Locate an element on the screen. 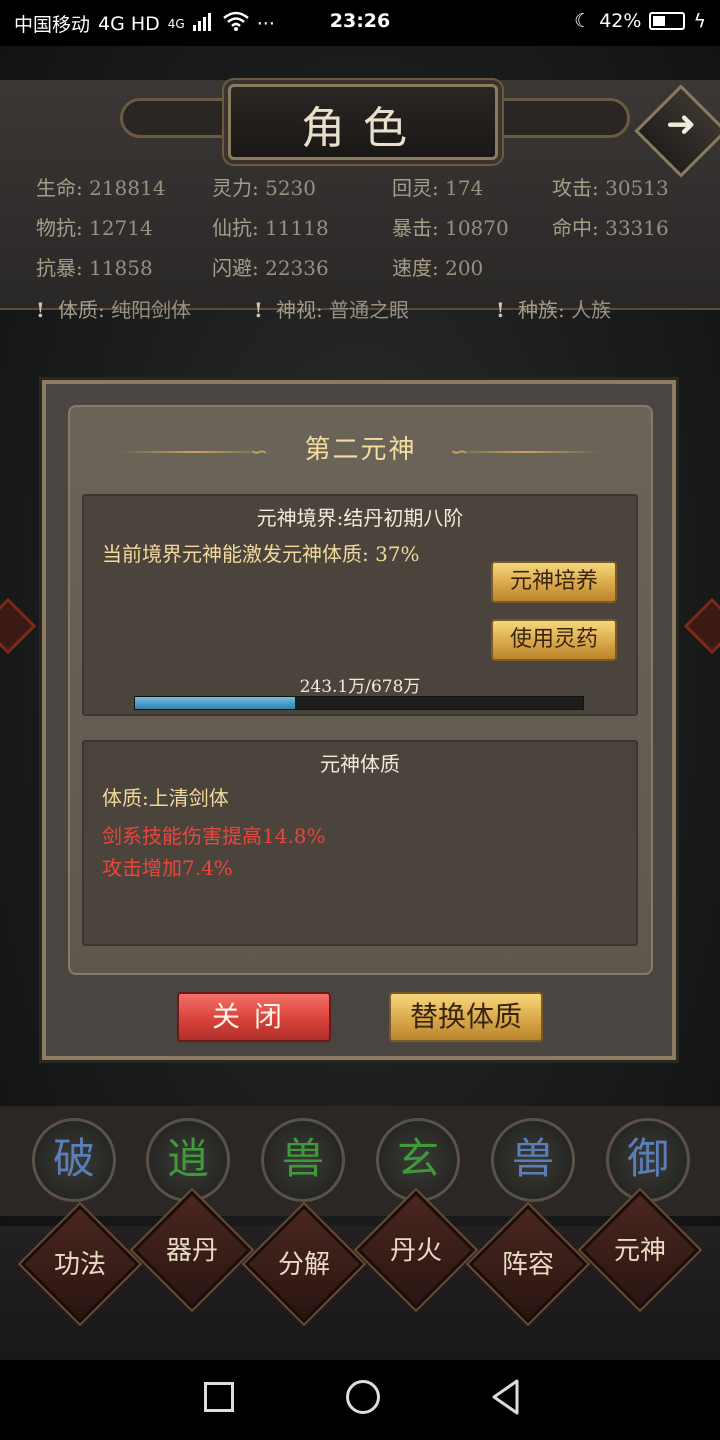 Image resolution: width=720 pixels, height=1440 pixels. trait-item: ! 种族: 人族 is located at coordinates (553, 308).